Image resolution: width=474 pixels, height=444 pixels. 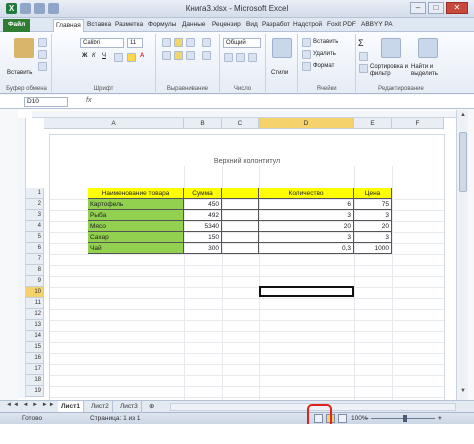 What do you see at coordinates (367, 418) in the screenshot?
I see `zoom-out-icon: –` at bounding box center [367, 418].